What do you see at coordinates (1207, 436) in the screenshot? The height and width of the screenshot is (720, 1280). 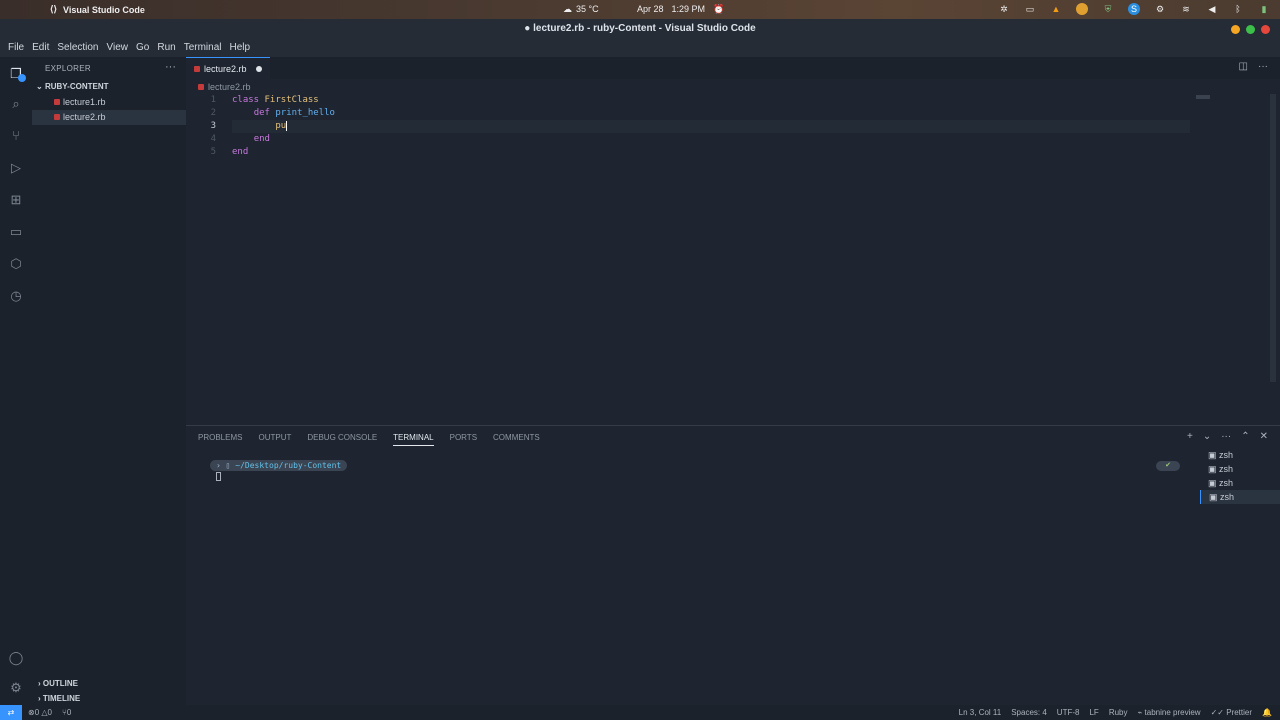 I see `chevron-down-icon: ⌄` at bounding box center [1207, 436].